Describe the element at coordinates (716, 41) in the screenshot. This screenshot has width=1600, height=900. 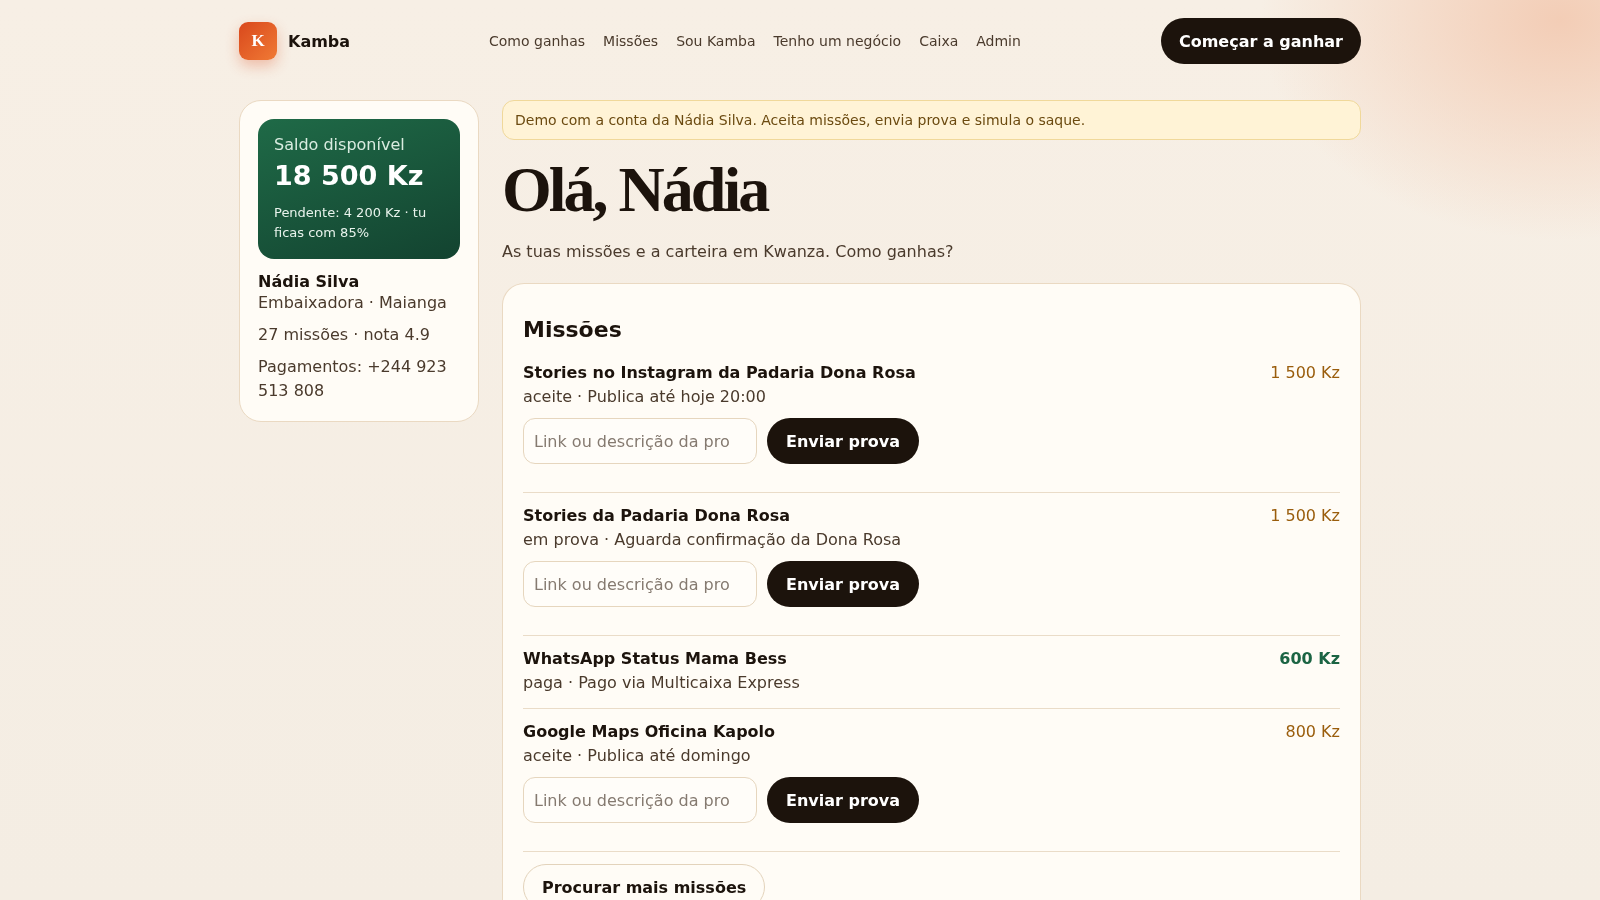
I see `nav-link: Sou Kamba` at that location.